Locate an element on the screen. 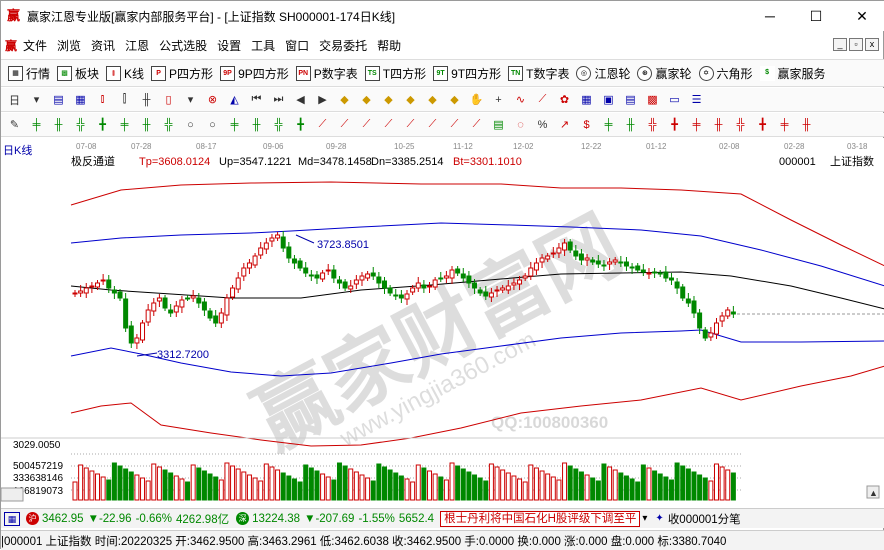 This screenshot has height=550, width=884. toolbar-gann-wheel-button: ◎ 江恩轮 is located at coordinates (603, 73).